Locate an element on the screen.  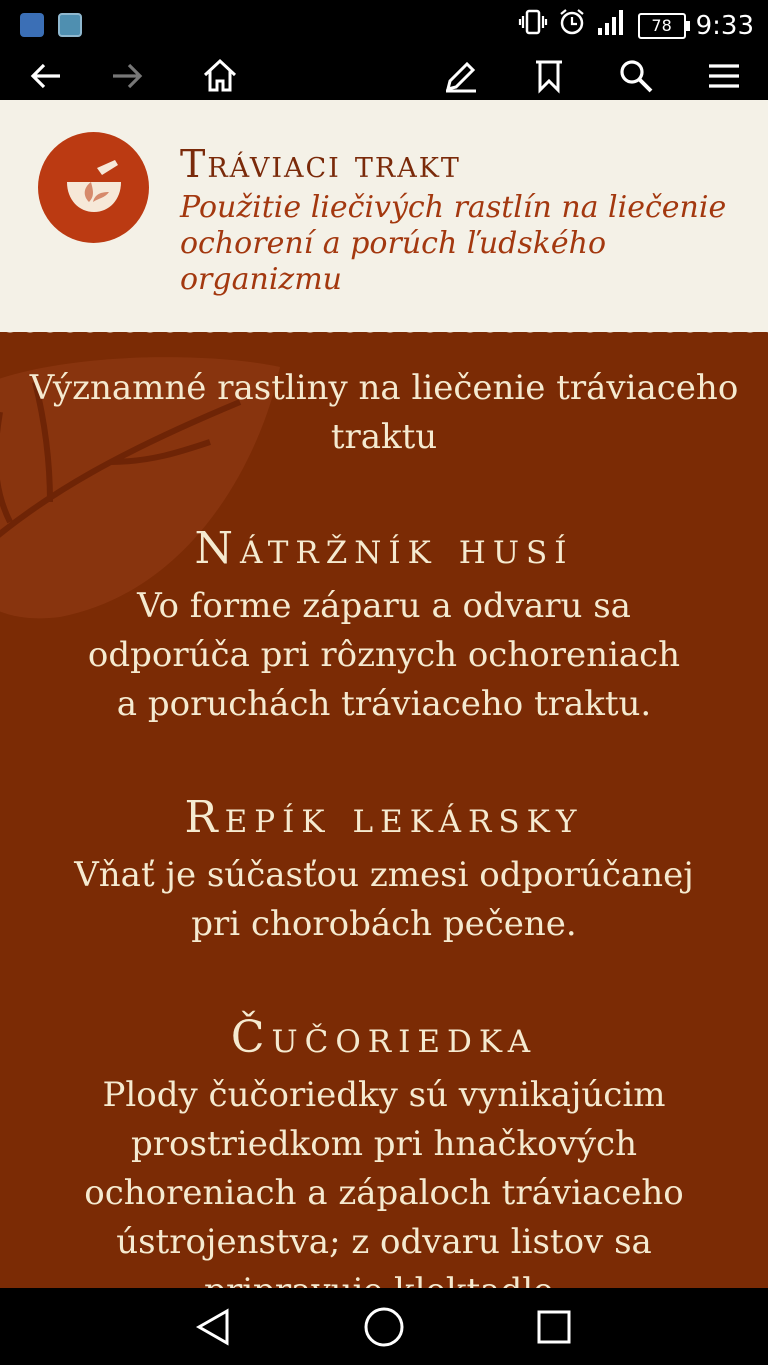
circle-home-icon is located at coordinates (384, 1327).